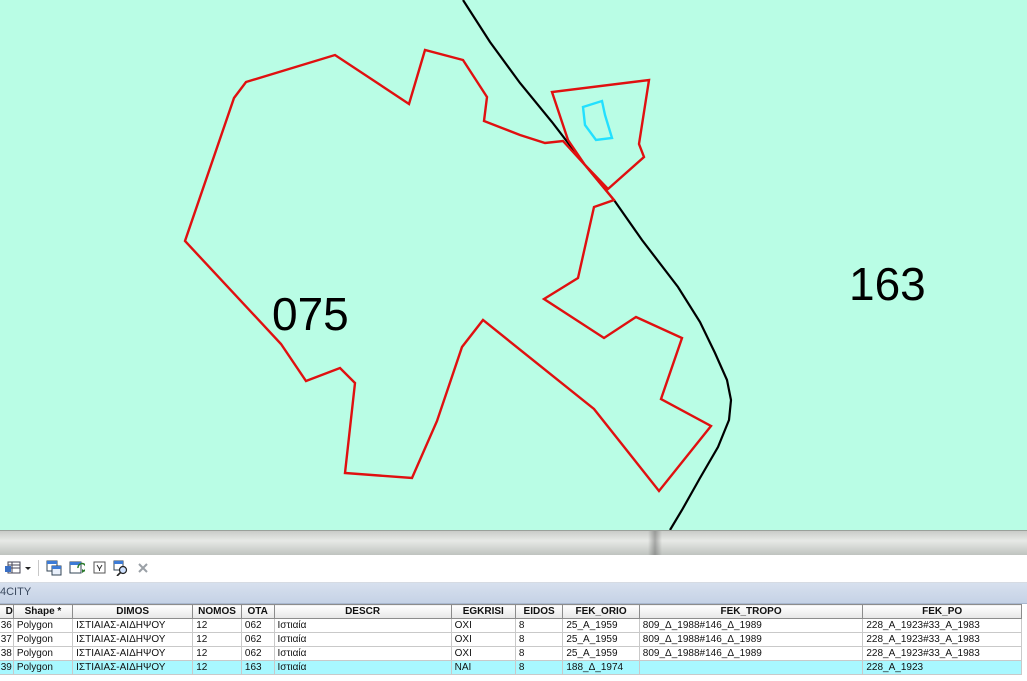 This screenshot has height=681, width=1027. What do you see at coordinates (362, 611) in the screenshot?
I see `column-header-descr: DESCR` at bounding box center [362, 611].